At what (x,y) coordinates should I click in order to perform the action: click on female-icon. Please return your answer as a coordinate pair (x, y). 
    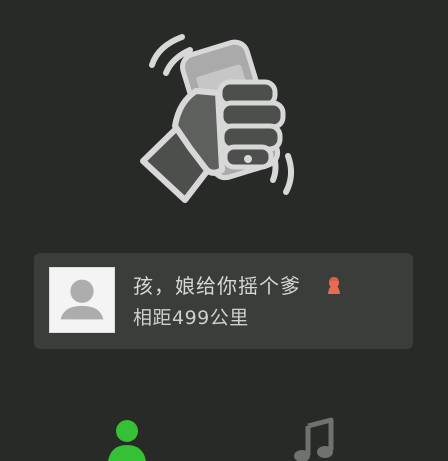
    Looking at the image, I should click on (334, 287).